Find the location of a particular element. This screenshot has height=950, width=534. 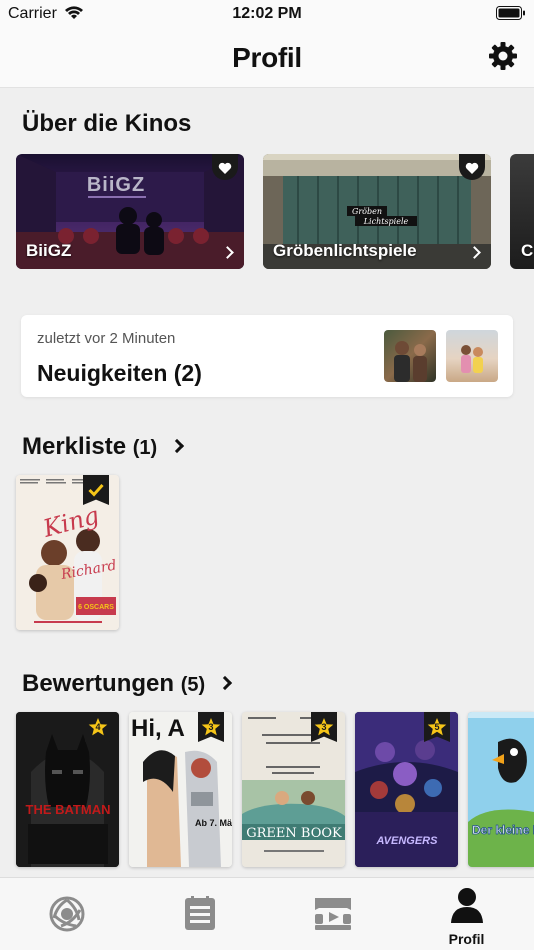

tab-label-profile: Profil is located at coordinates (466, 939).